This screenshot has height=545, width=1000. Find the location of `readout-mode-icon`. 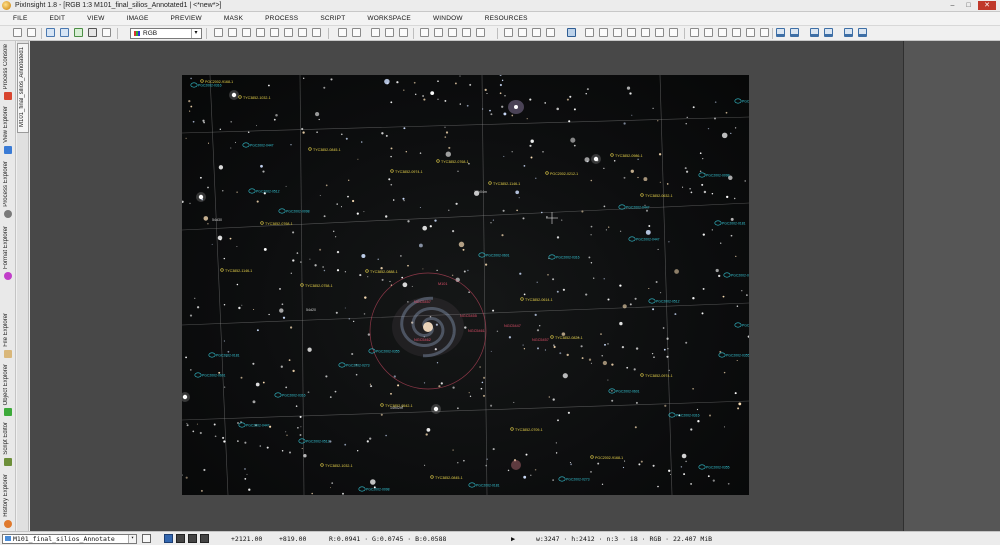

readout-mode-icon is located at coordinates (218, 32).